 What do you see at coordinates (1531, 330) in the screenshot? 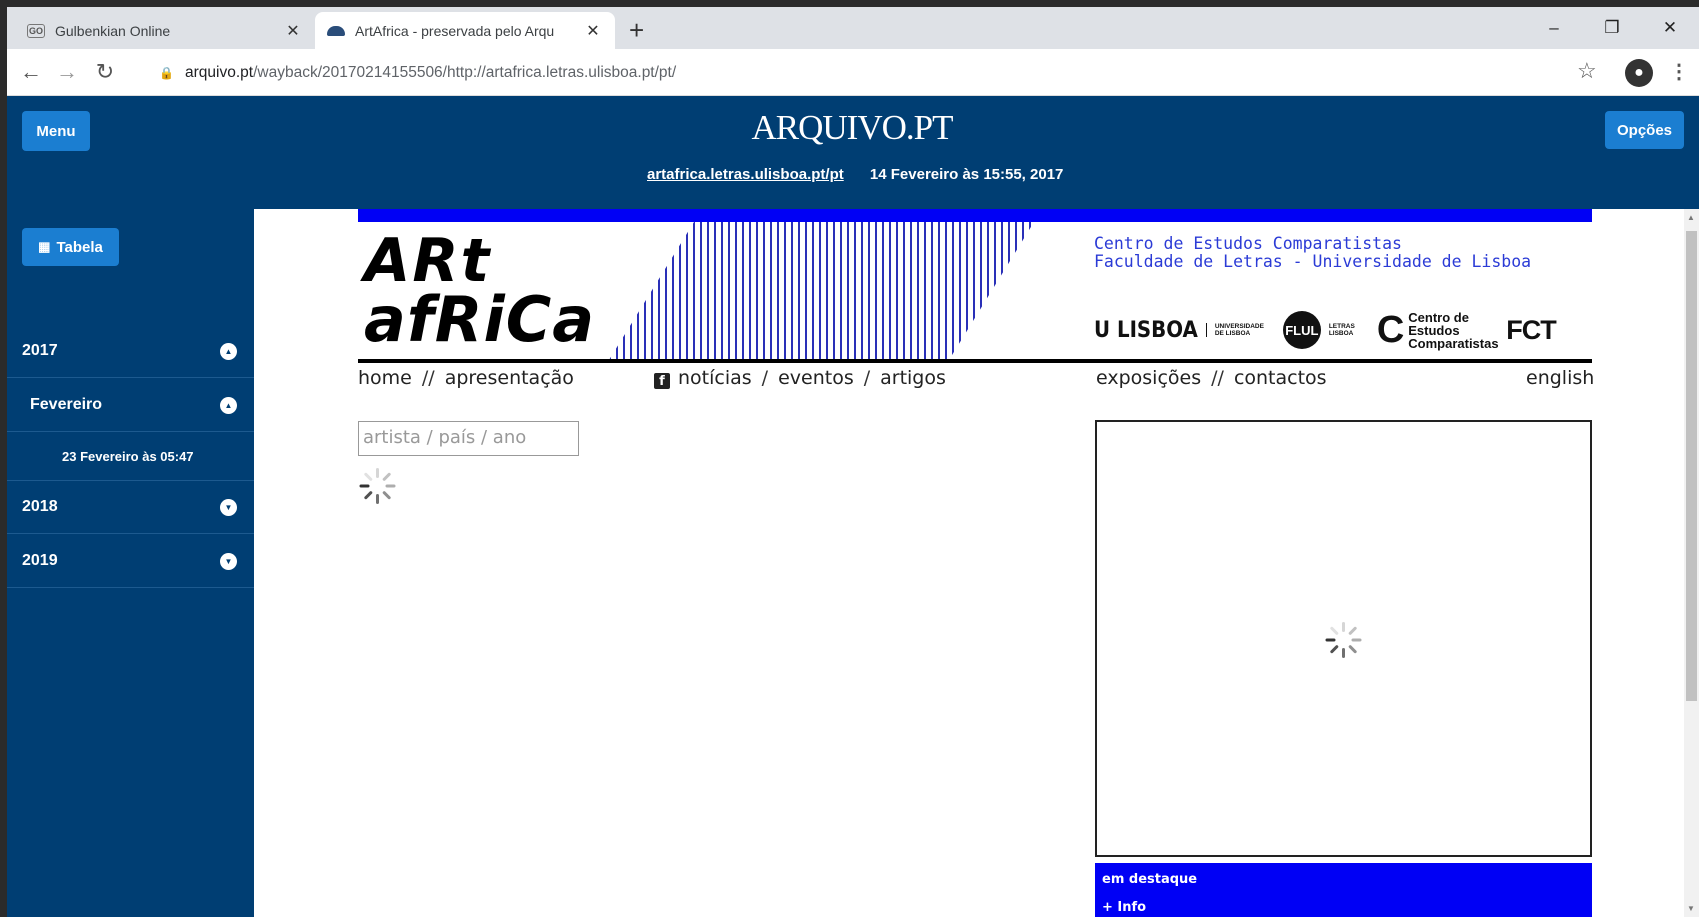
I see `fct-logo: FCT` at bounding box center [1531, 330].